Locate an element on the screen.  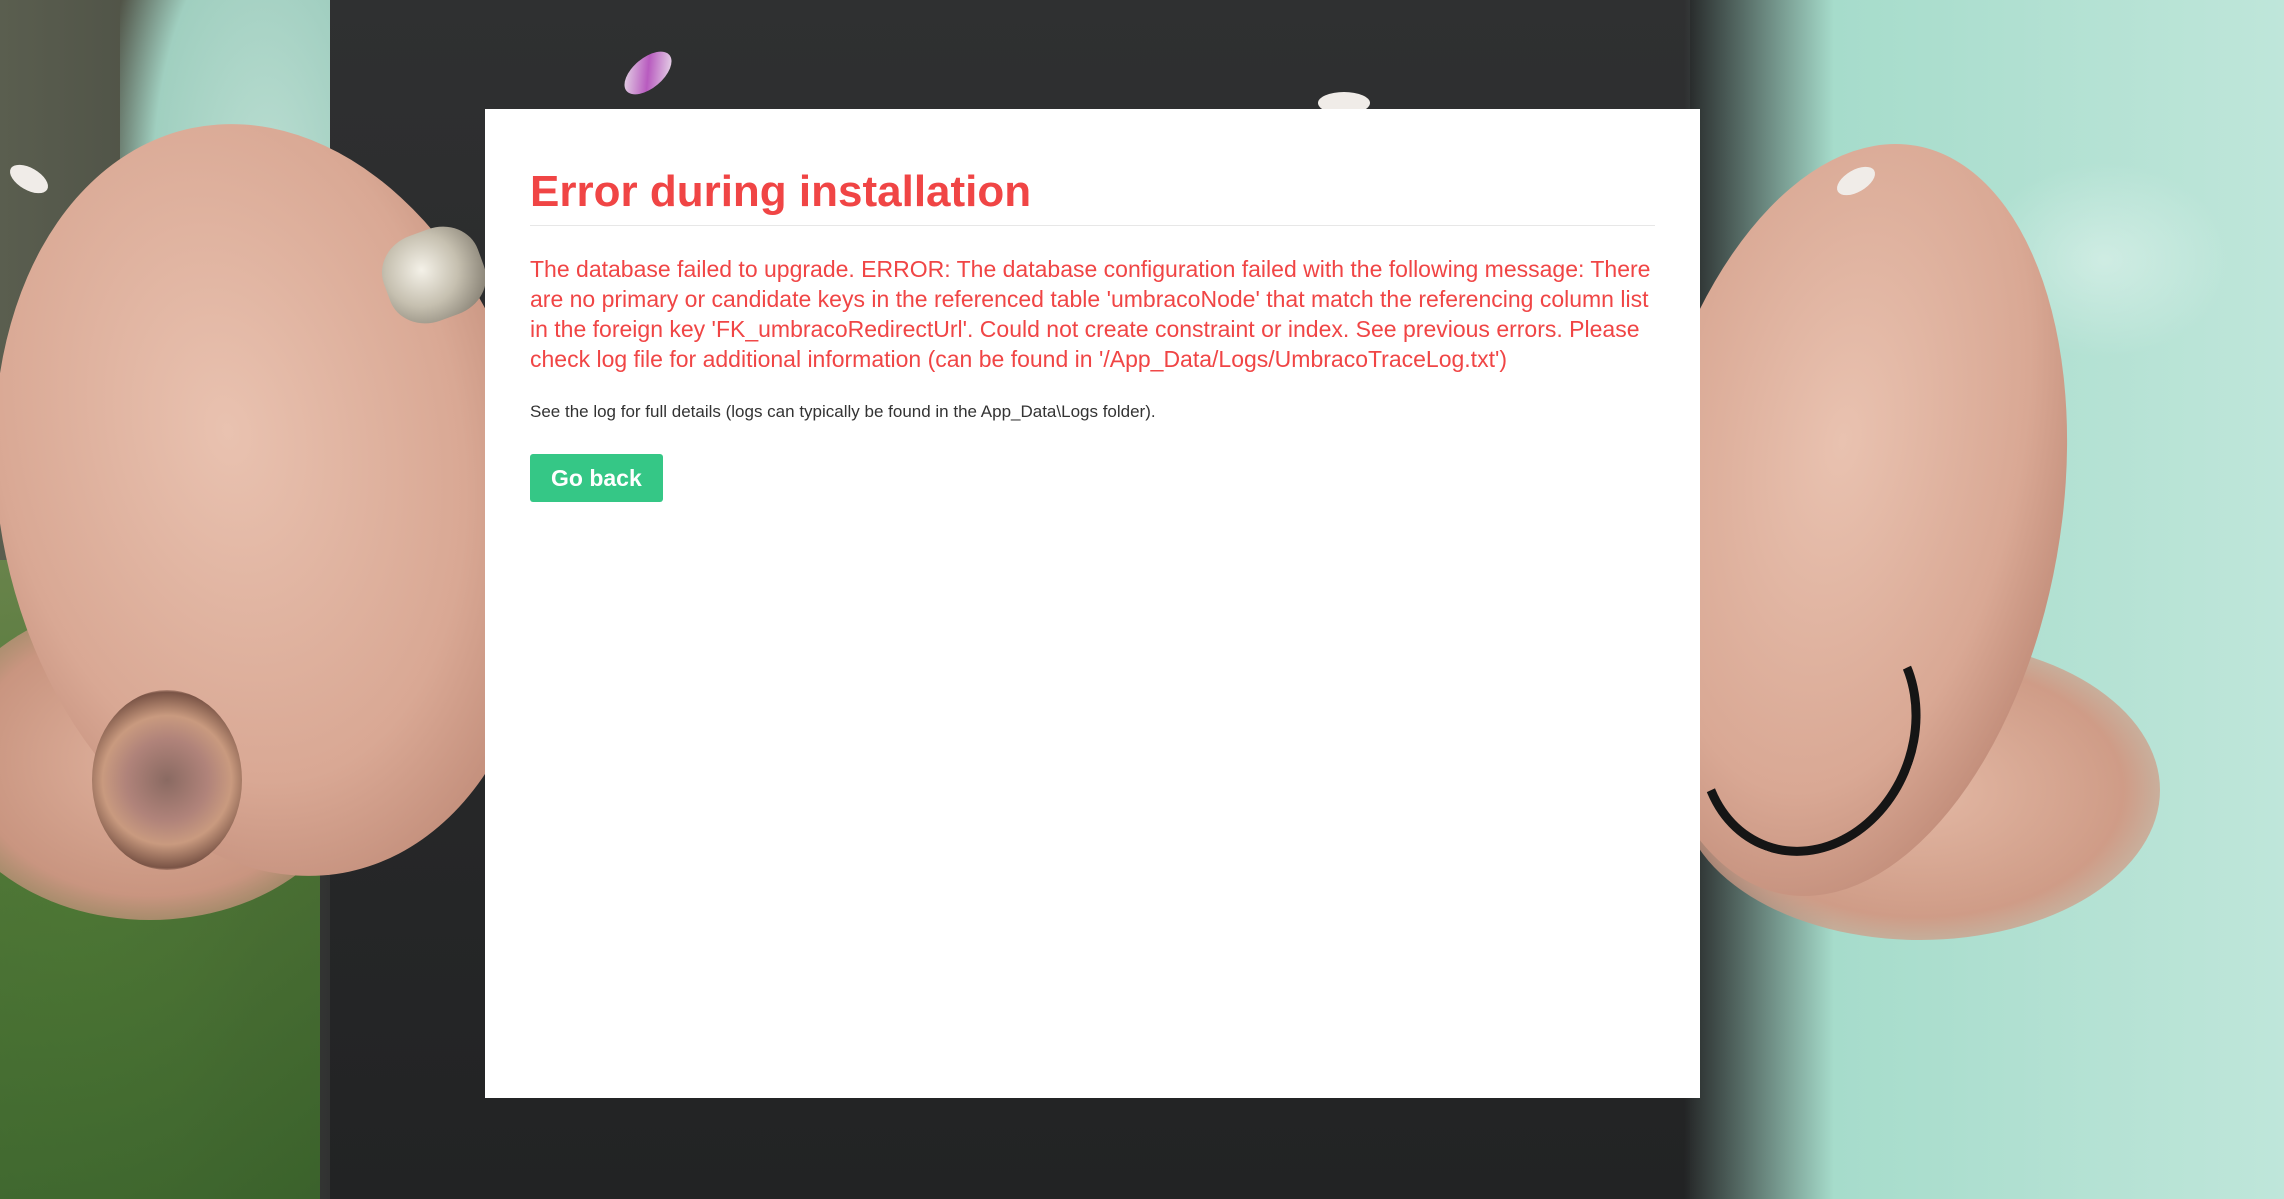
background-nail is located at coordinates (29, 179).